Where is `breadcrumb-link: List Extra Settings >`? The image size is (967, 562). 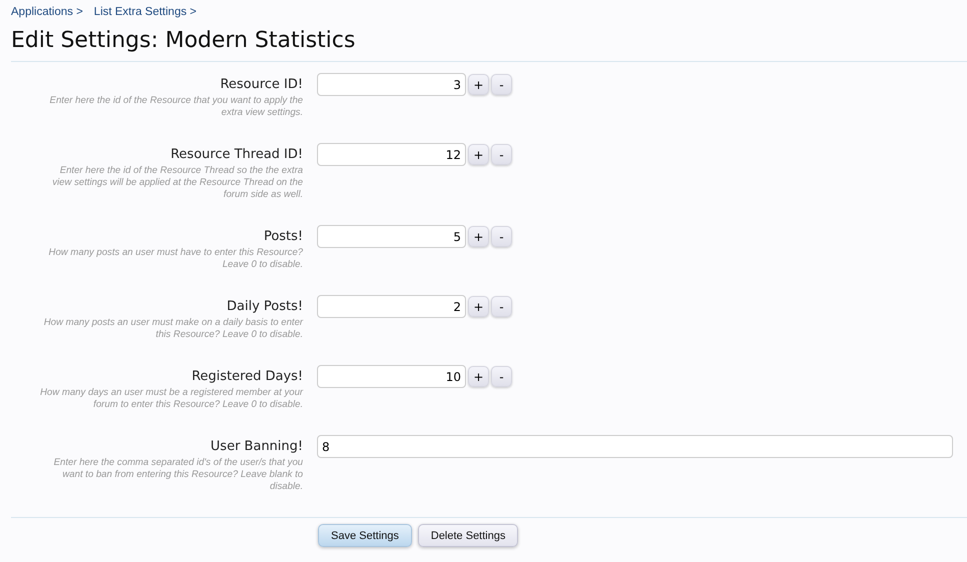
breadcrumb-link: List Extra Settings > is located at coordinates (145, 12).